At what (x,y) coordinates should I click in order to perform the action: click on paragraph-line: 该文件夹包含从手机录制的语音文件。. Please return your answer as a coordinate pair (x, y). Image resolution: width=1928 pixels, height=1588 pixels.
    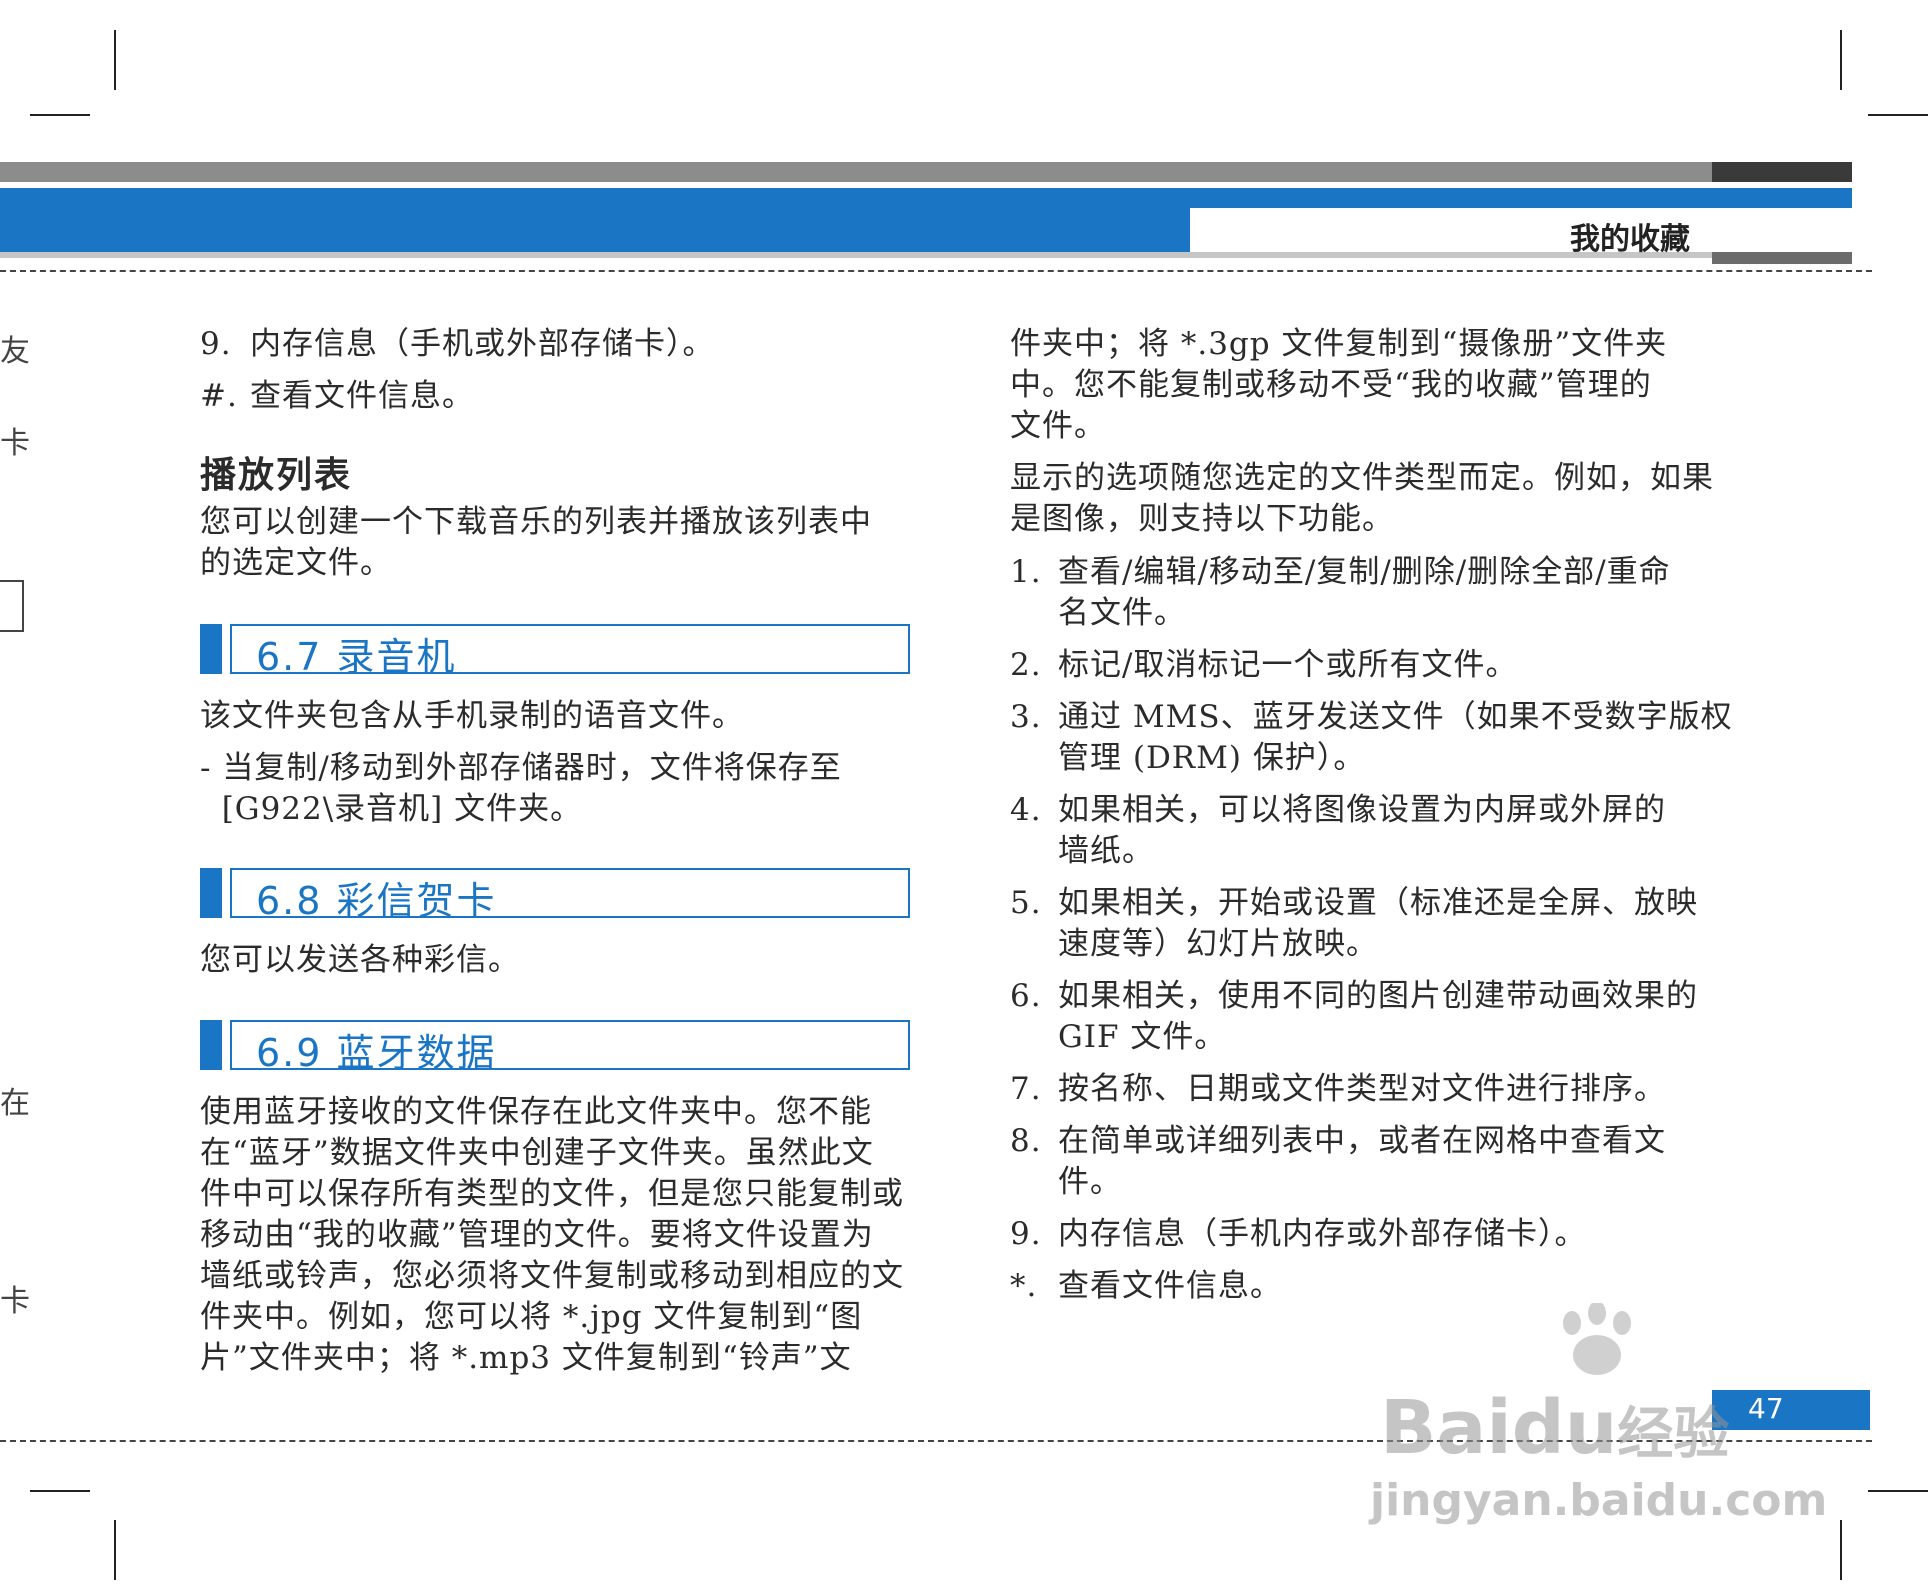
    Looking at the image, I should click on (472, 716).